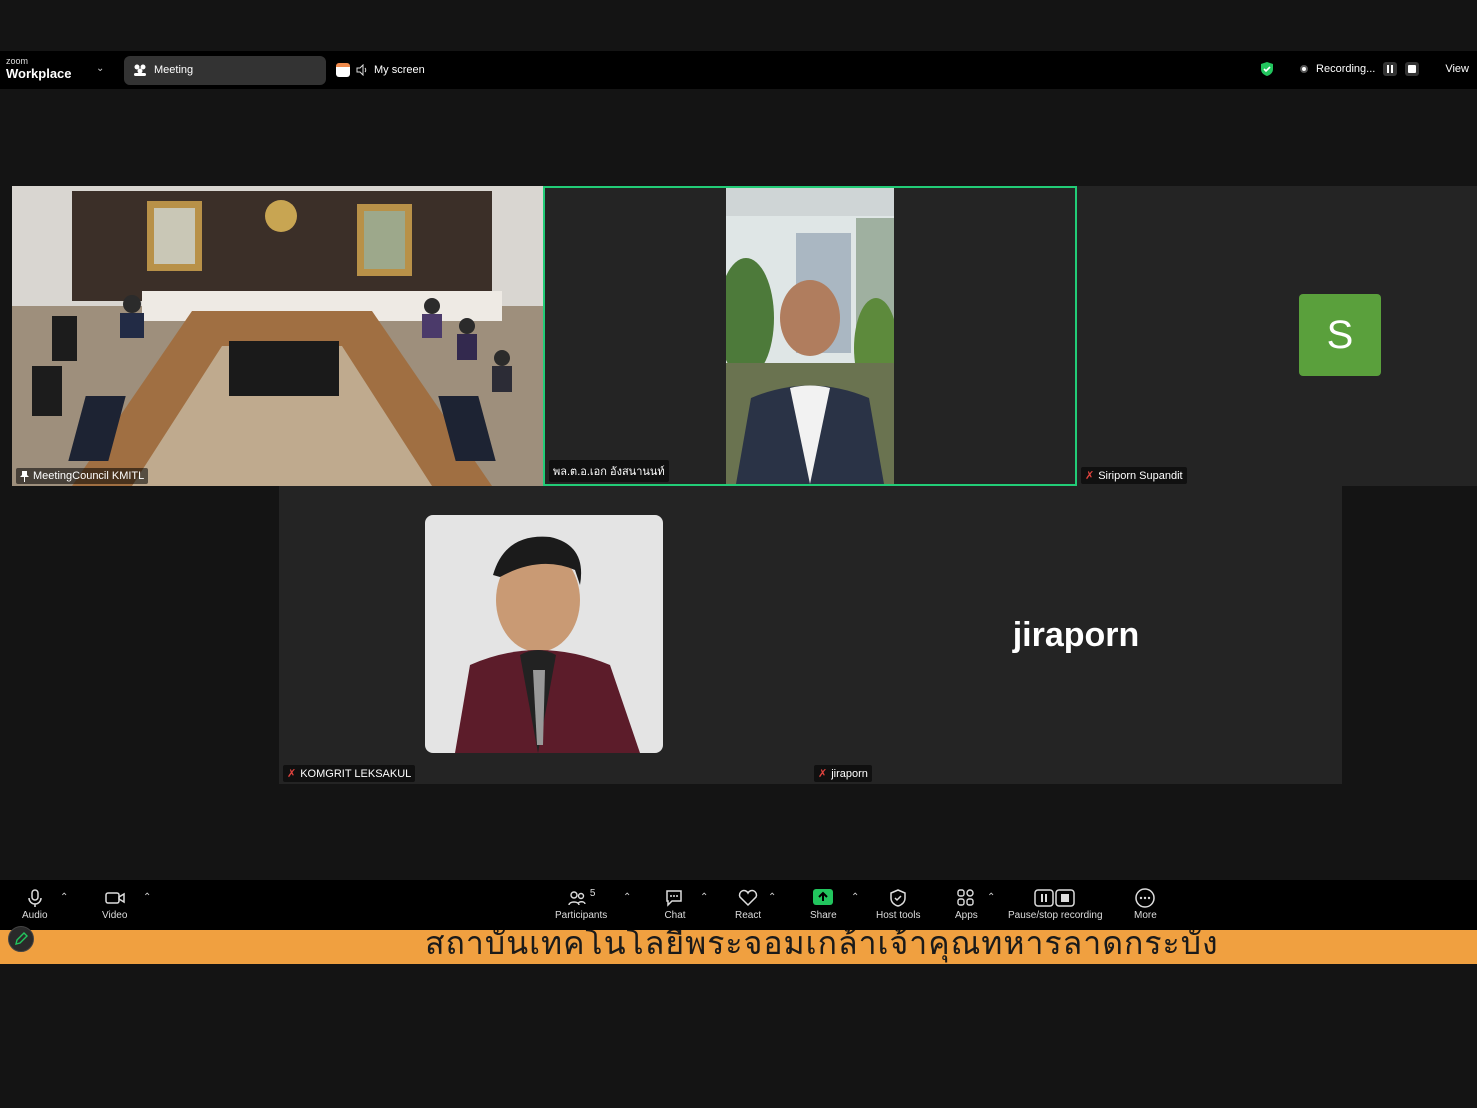 This screenshot has height=1108, width=1477. What do you see at coordinates (1055, 915) in the screenshot?
I see `pause-stop-label: Pause/stop recording` at bounding box center [1055, 915].